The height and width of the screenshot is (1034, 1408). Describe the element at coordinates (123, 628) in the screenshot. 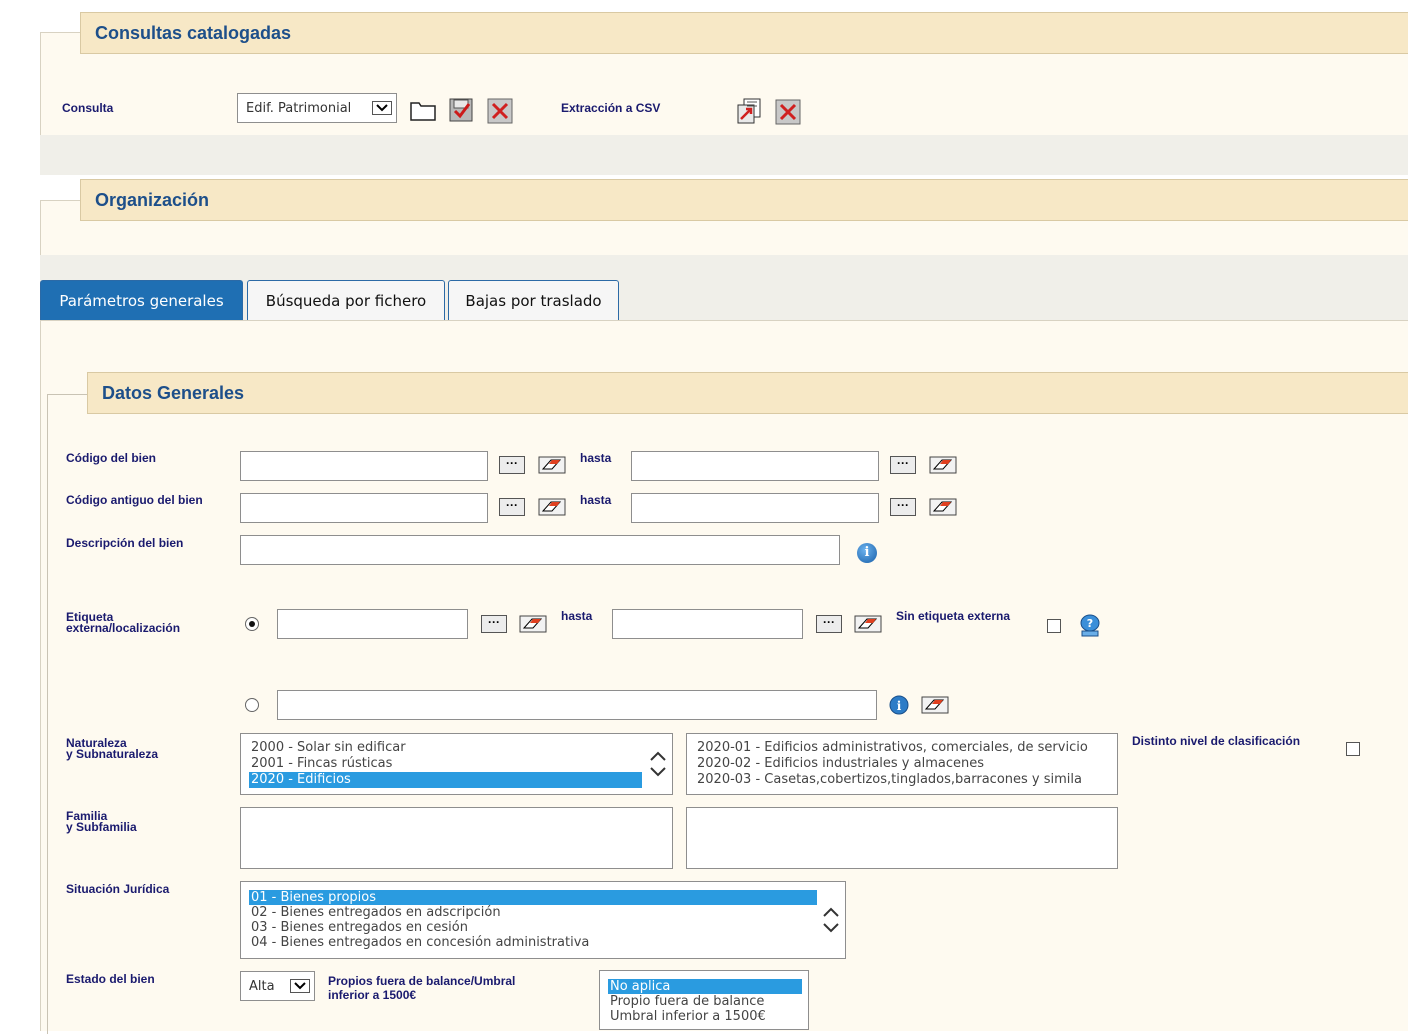

I see `etiqueta-label-line2: externa/localización` at that location.